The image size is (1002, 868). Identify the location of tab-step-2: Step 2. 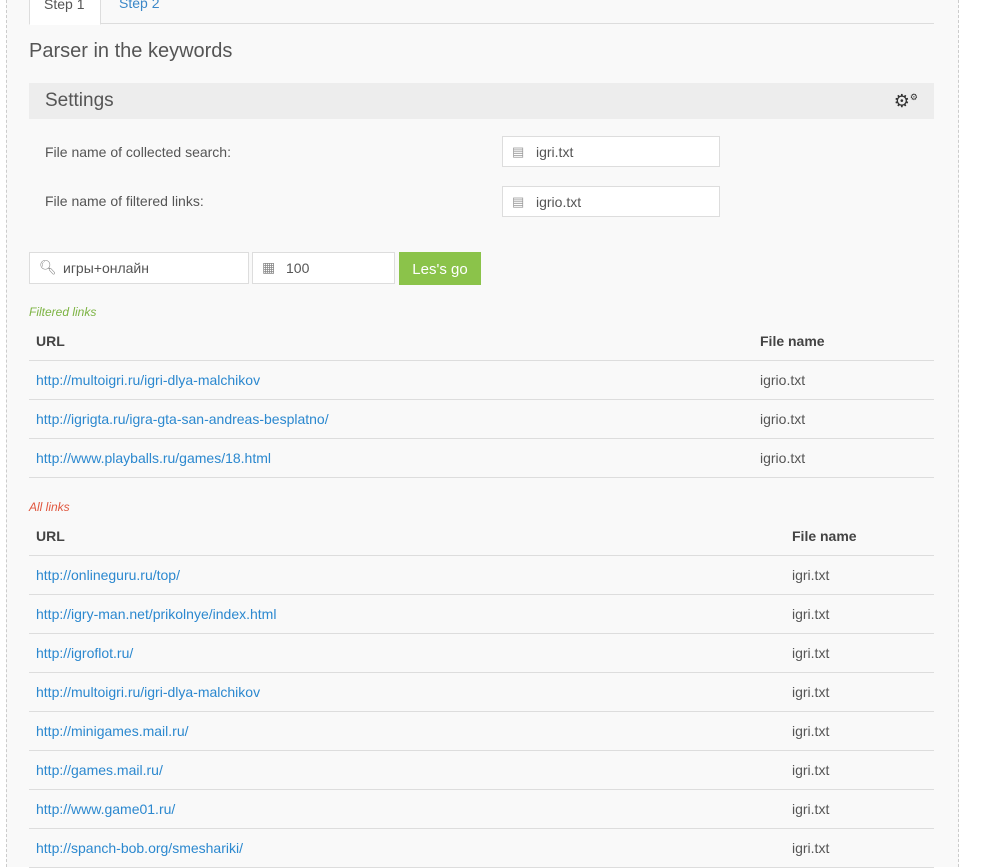
(139, 11).